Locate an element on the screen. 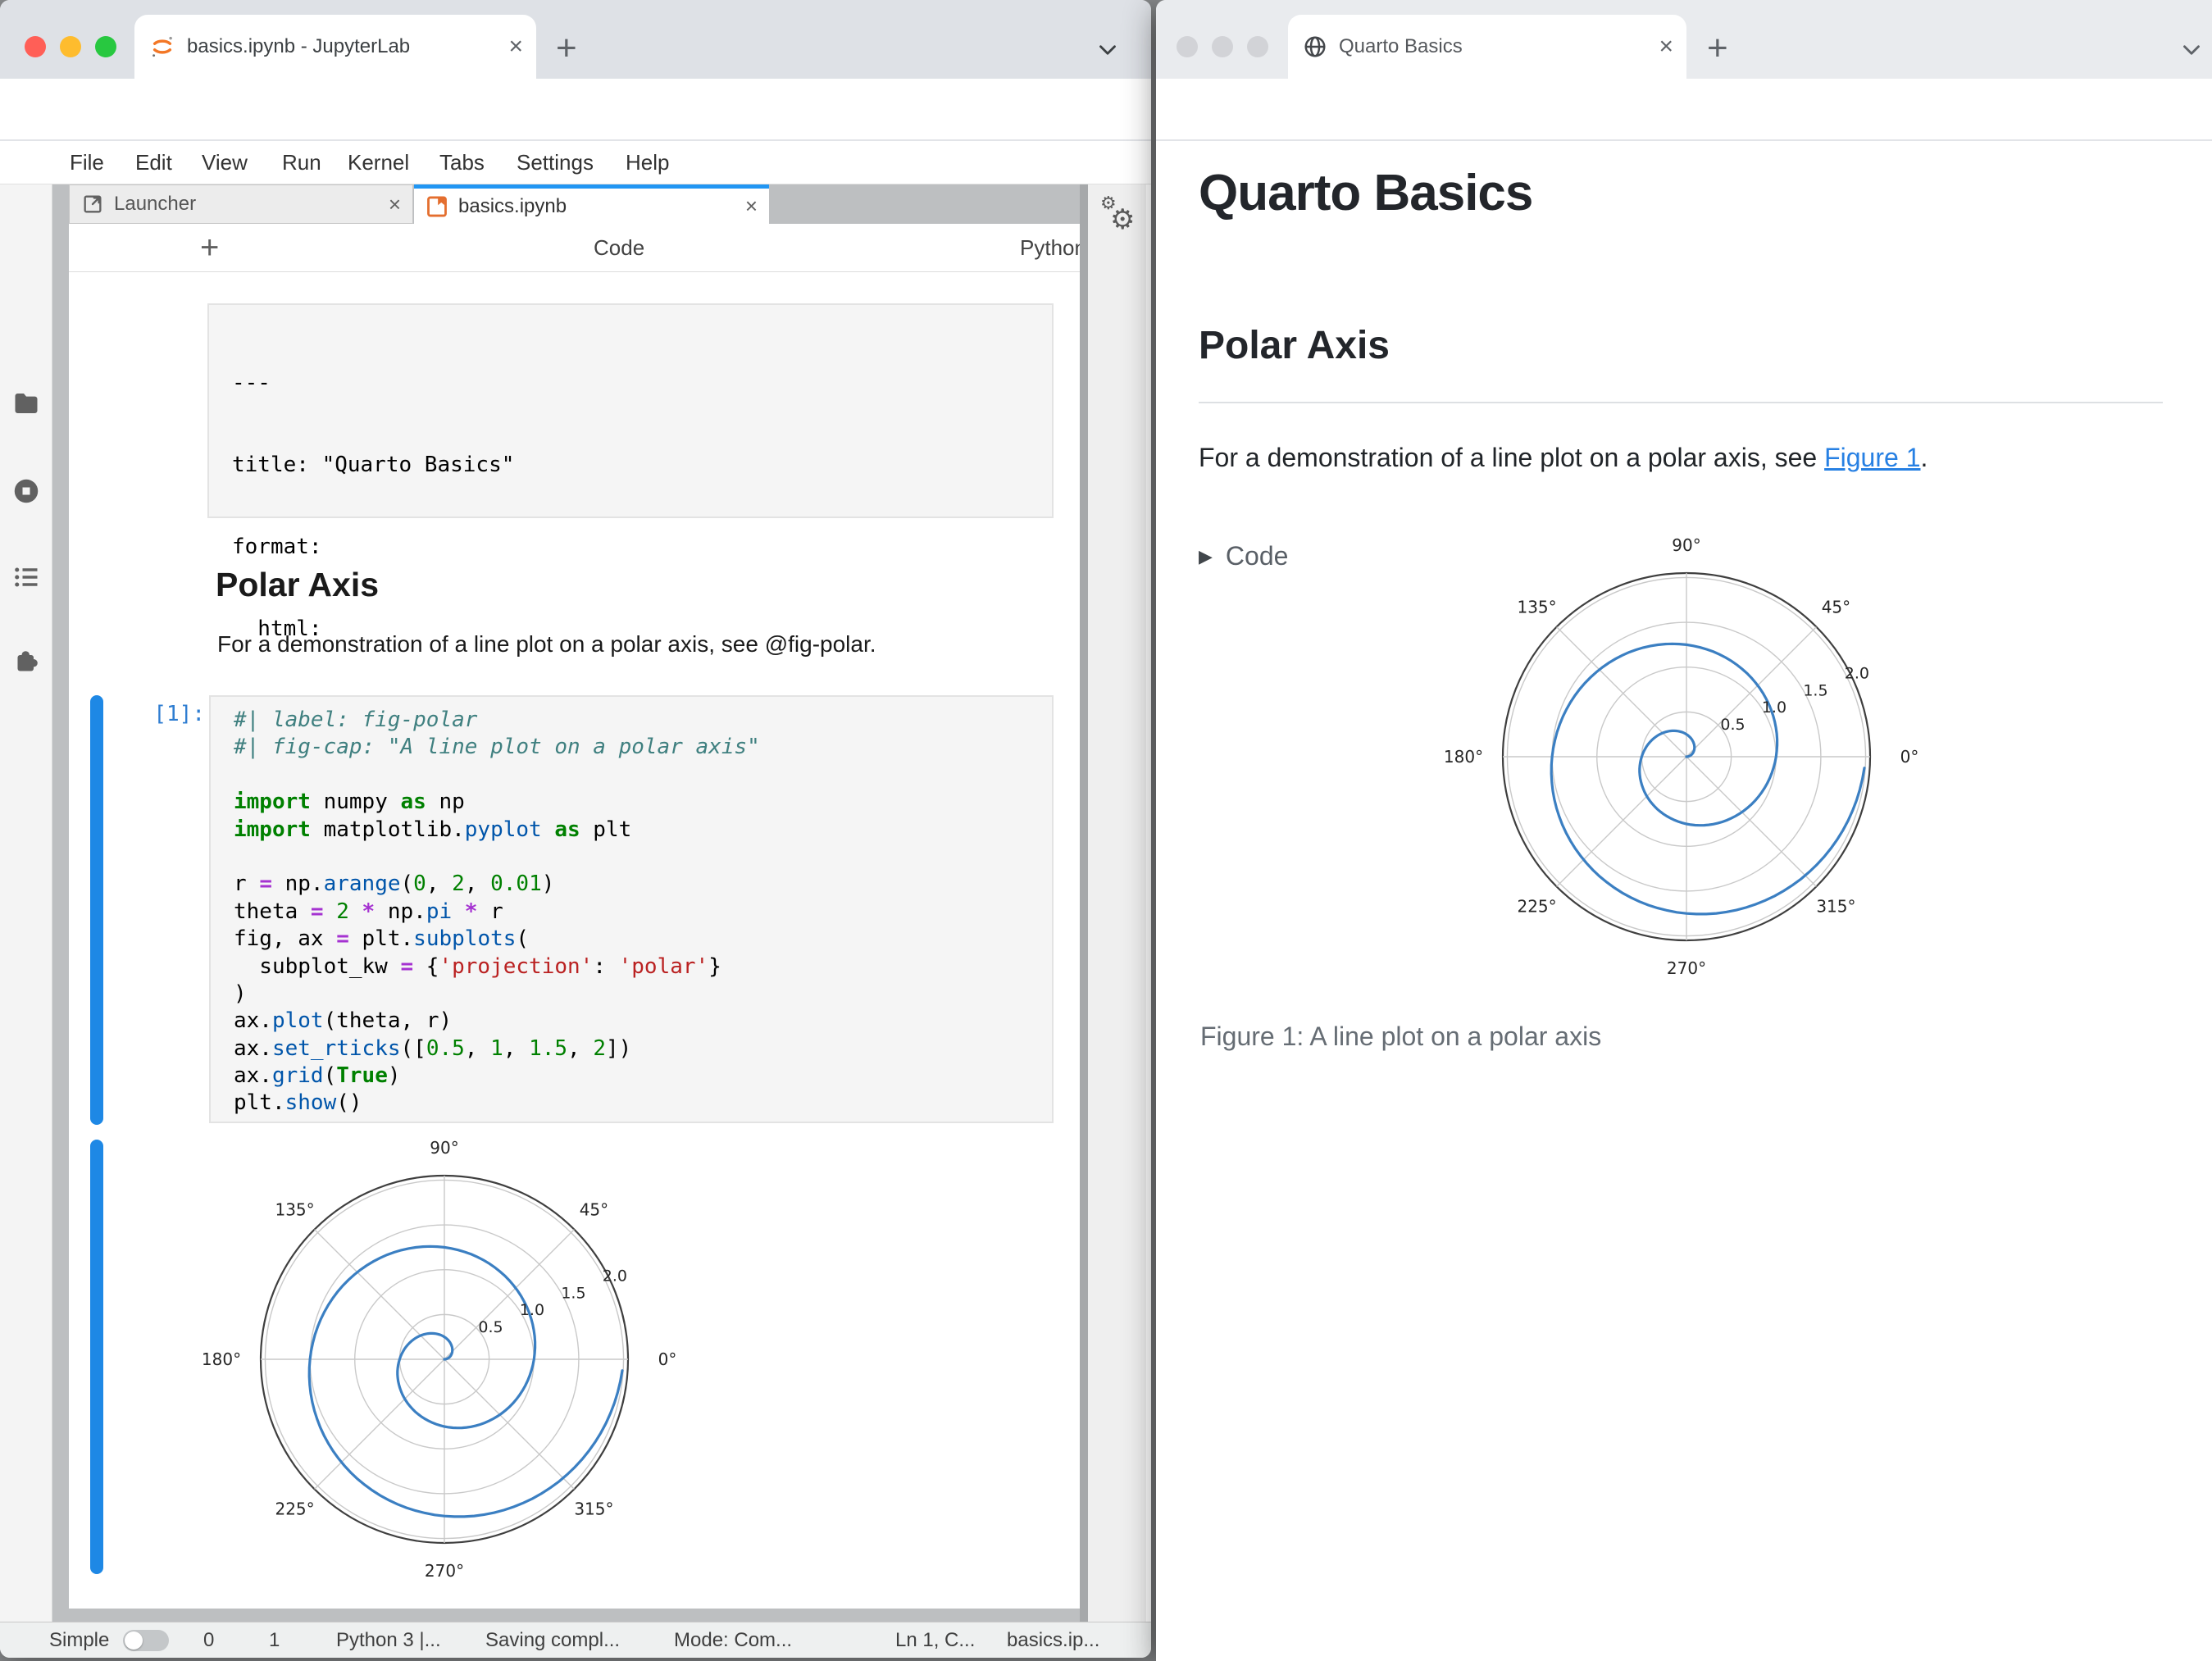 This screenshot has width=2212, height=1661. menu-file: File is located at coordinates (87, 162).